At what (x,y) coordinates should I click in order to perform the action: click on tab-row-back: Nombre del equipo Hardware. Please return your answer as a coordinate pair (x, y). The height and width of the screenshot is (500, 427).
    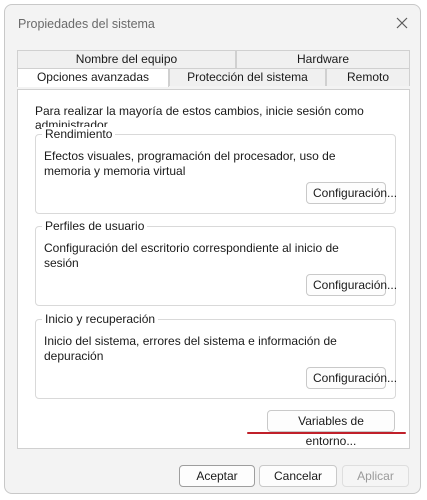
    Looking at the image, I should click on (213, 59).